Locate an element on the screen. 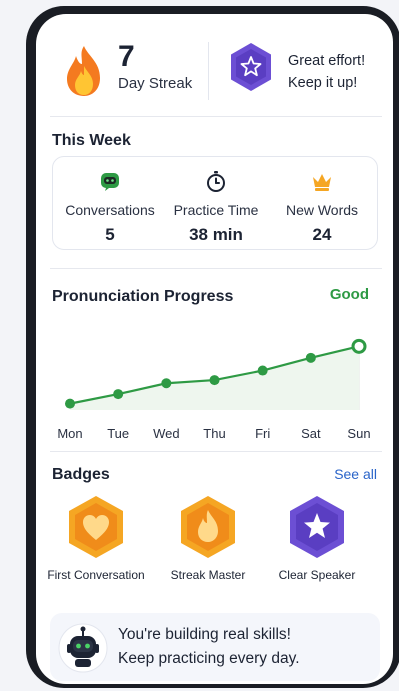  x-tick-label: Fri is located at coordinates (262, 433).